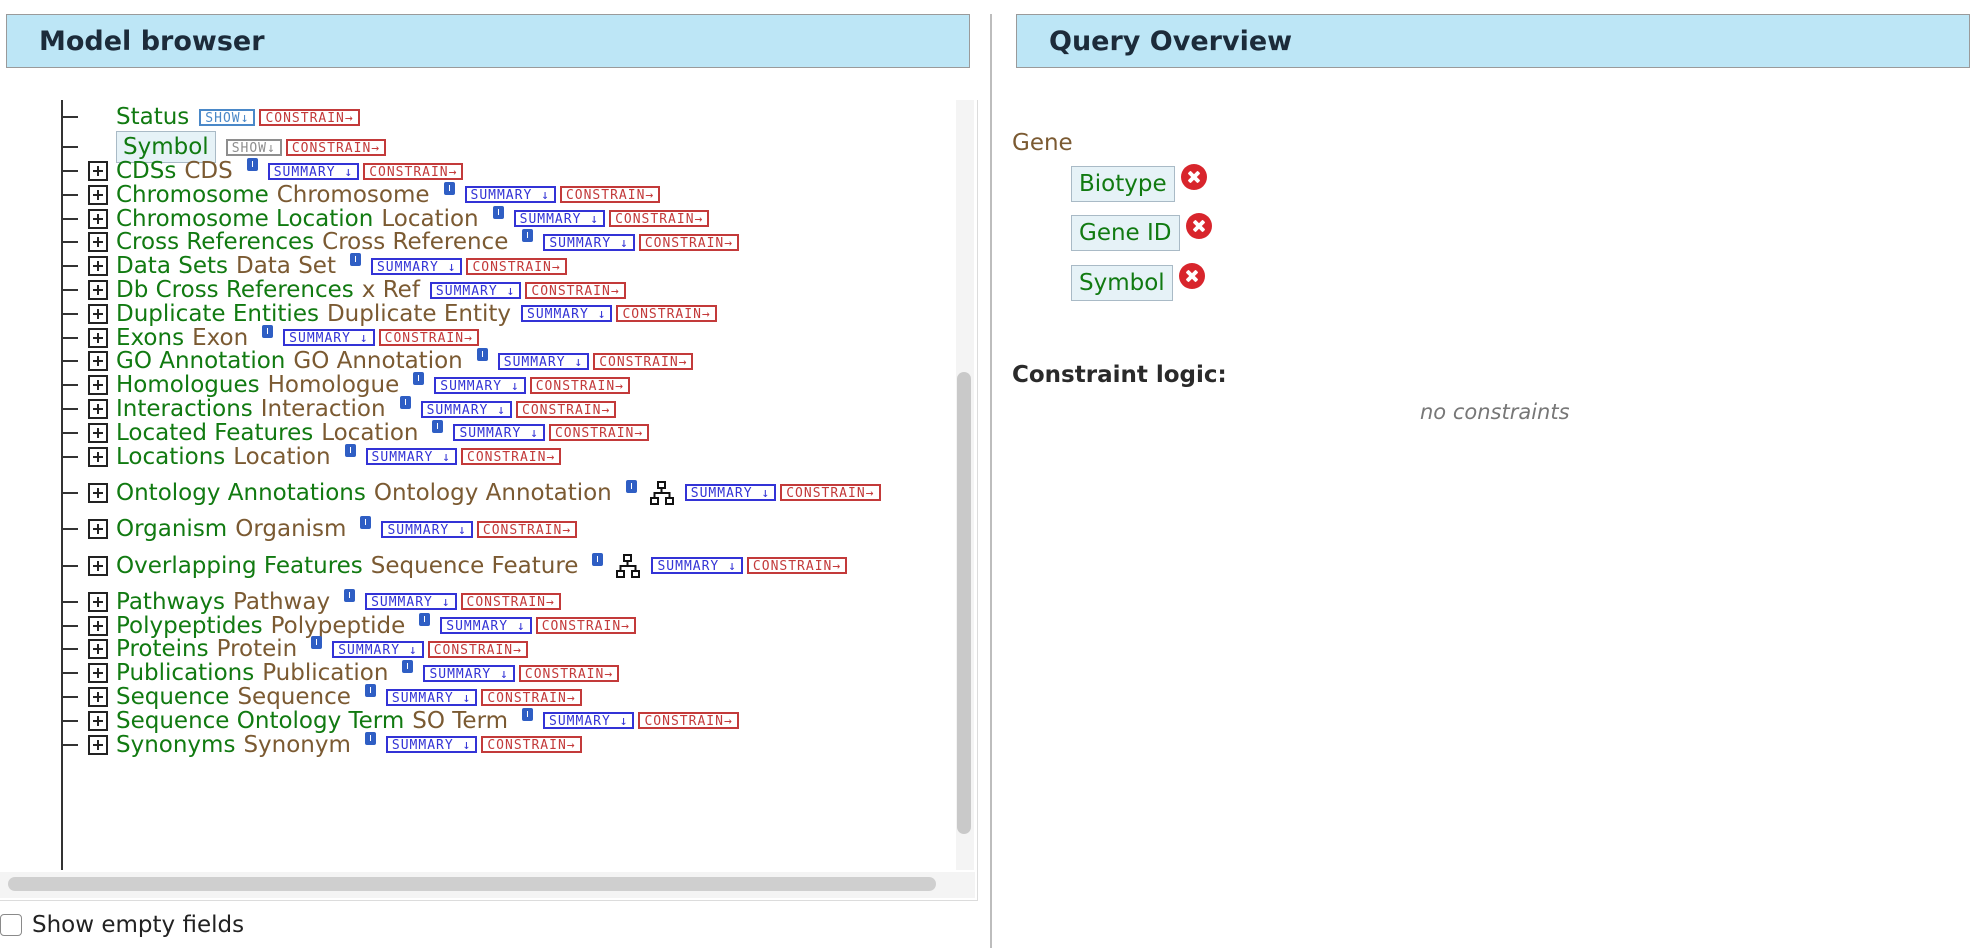 Image resolution: width=1976 pixels, height=948 pixels. Describe the element at coordinates (171, 529) in the screenshot. I see `reference-name: Organism` at that location.